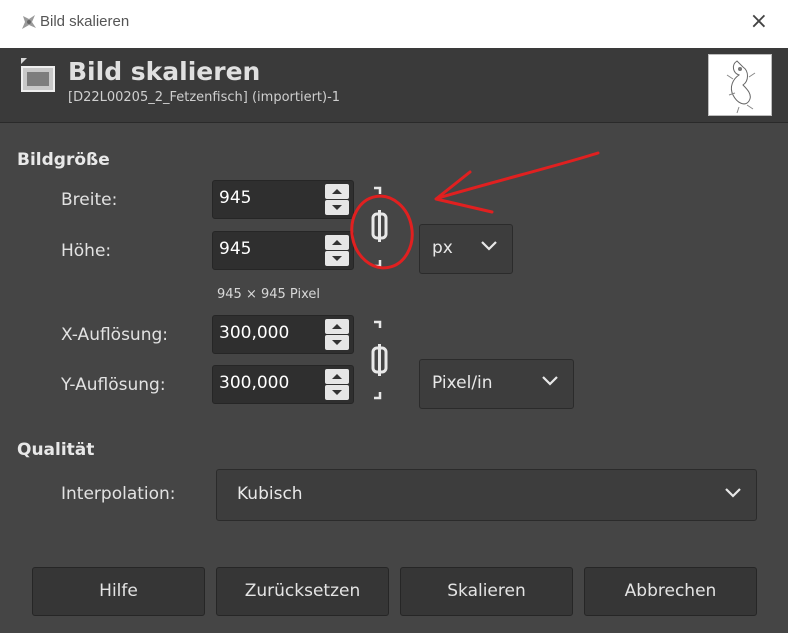 Image resolution: width=788 pixels, height=633 pixels. What do you see at coordinates (254, 333) in the screenshot?
I see `xres-value: 300,000` at bounding box center [254, 333].